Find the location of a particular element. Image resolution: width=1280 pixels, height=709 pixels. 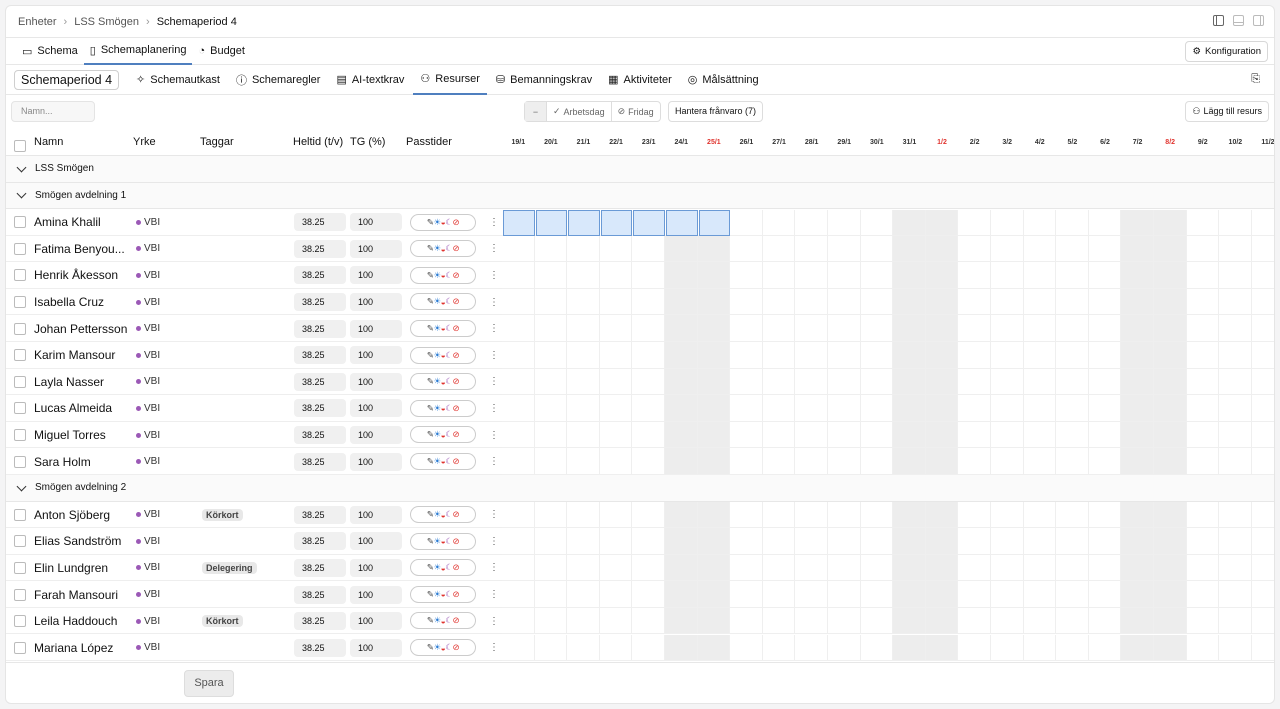

seg-none-button: − is located at coordinates (536, 111).